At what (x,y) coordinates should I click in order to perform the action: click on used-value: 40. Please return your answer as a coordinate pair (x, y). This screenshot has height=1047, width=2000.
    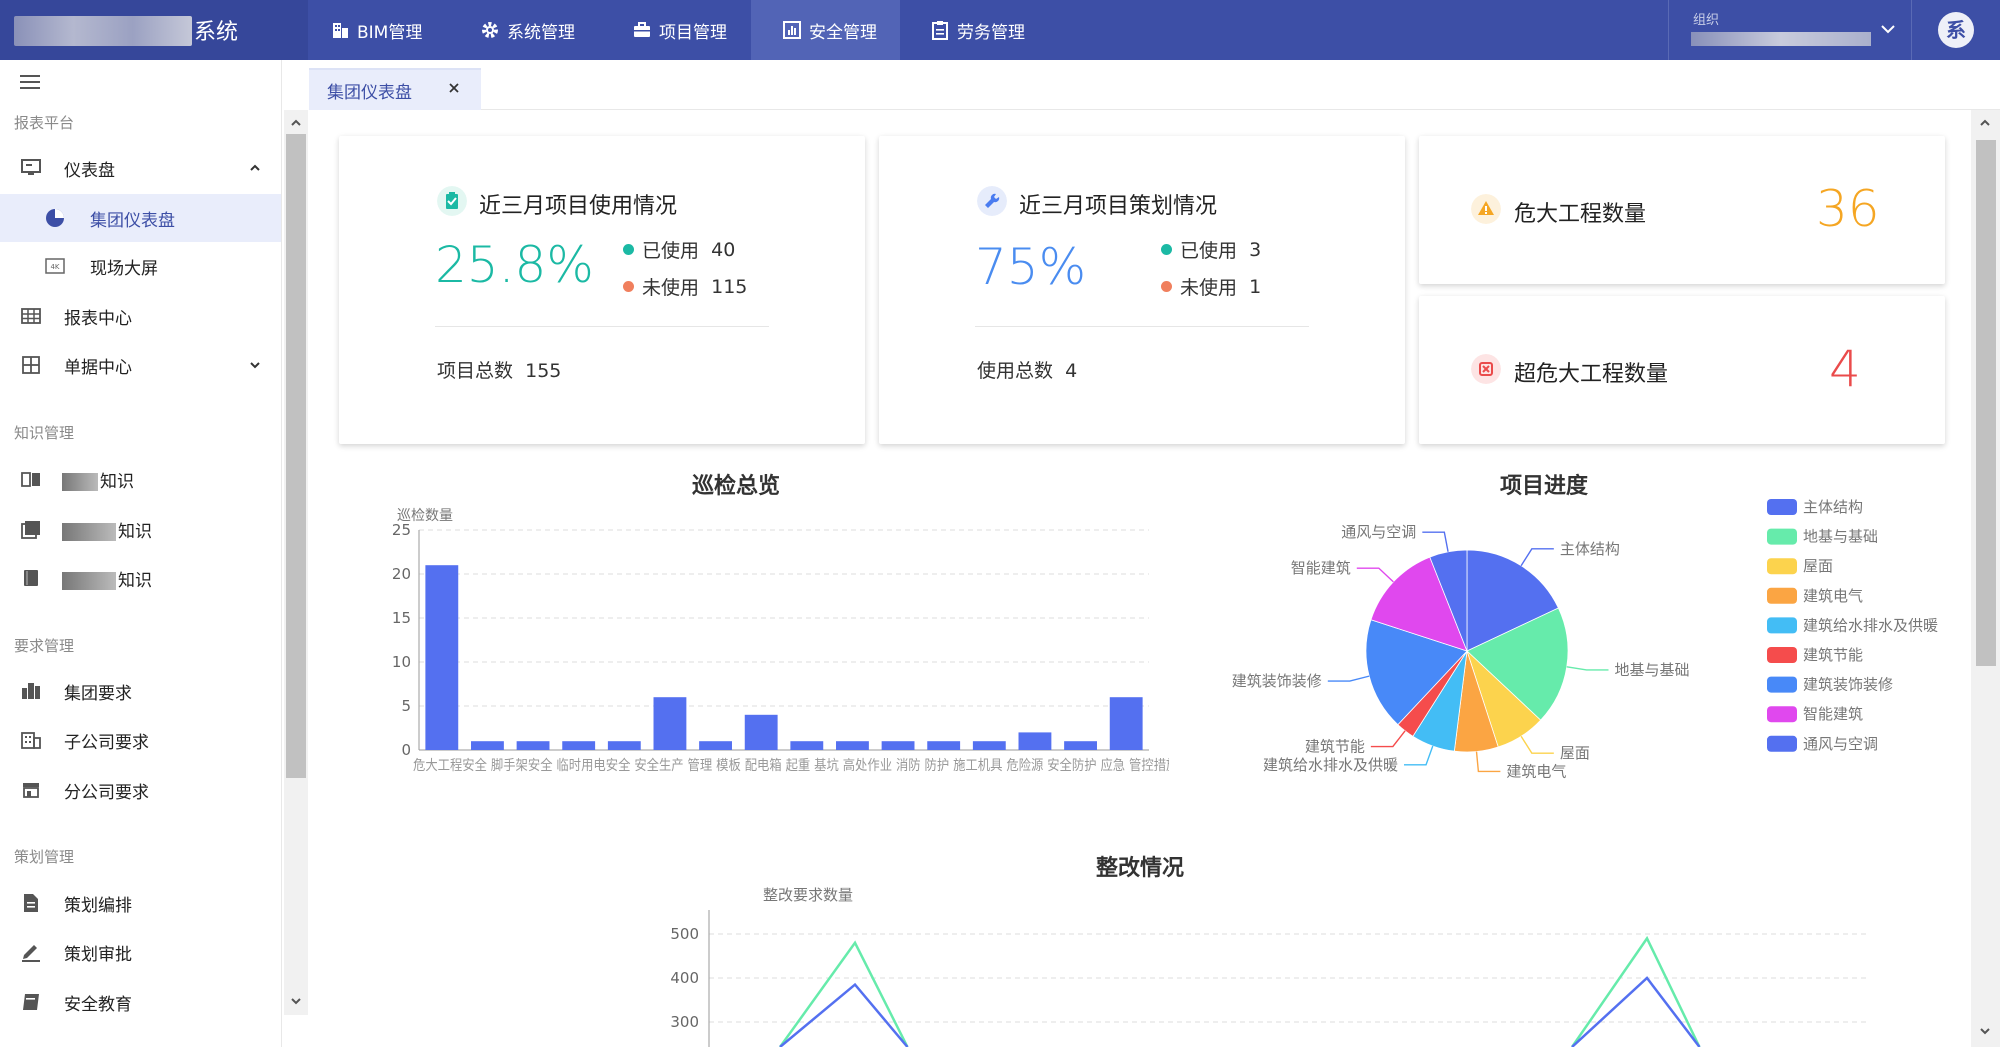
    Looking at the image, I should click on (723, 249).